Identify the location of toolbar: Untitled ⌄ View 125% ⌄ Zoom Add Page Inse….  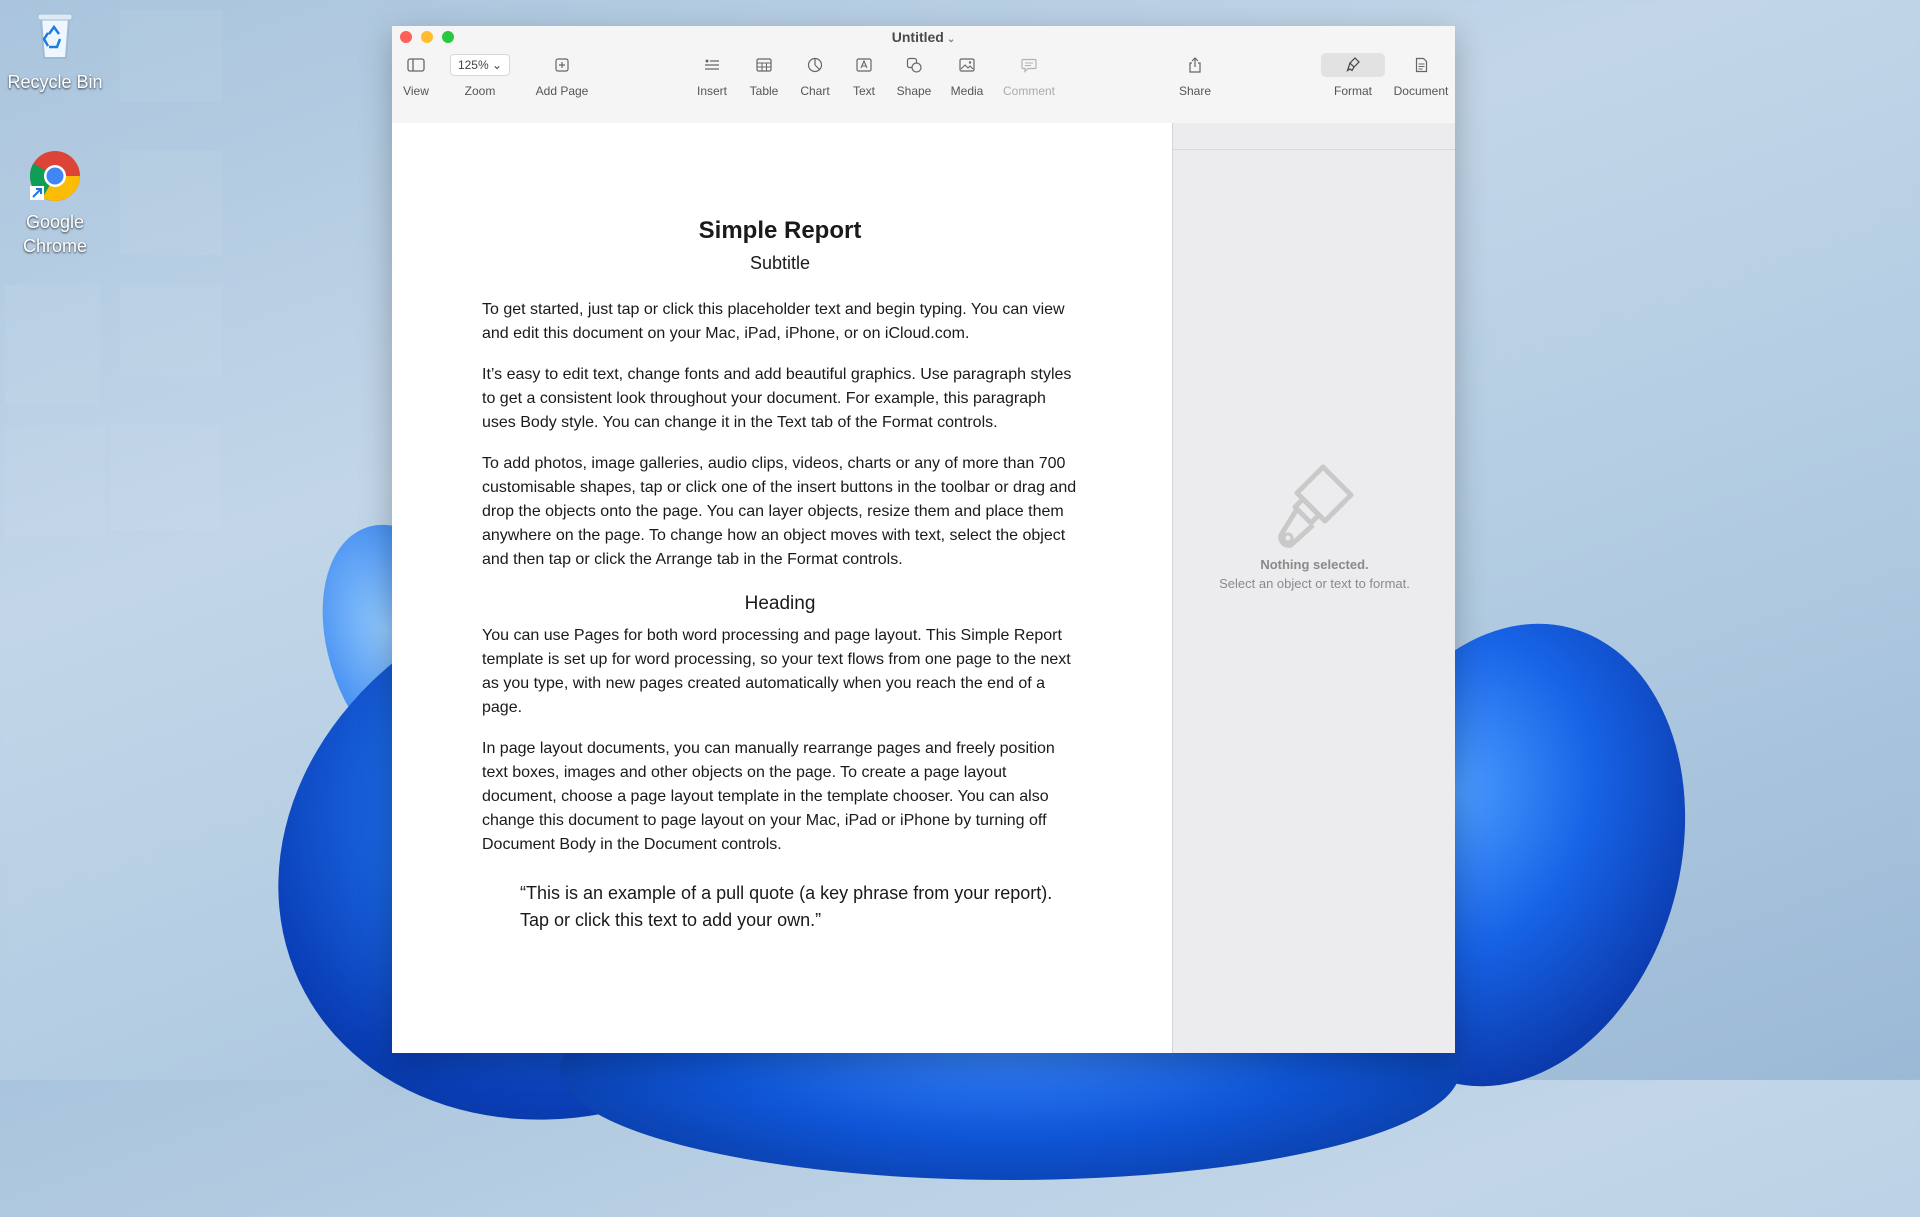
(923, 75).